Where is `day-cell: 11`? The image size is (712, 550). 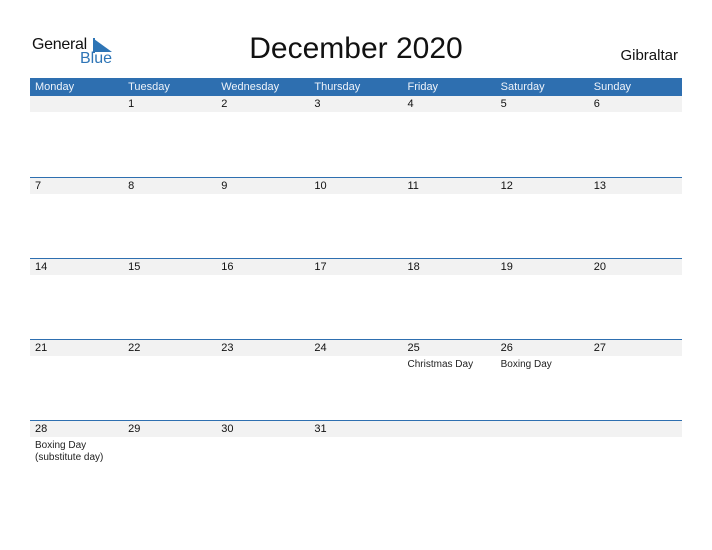
day-cell: 11 is located at coordinates (449, 218).